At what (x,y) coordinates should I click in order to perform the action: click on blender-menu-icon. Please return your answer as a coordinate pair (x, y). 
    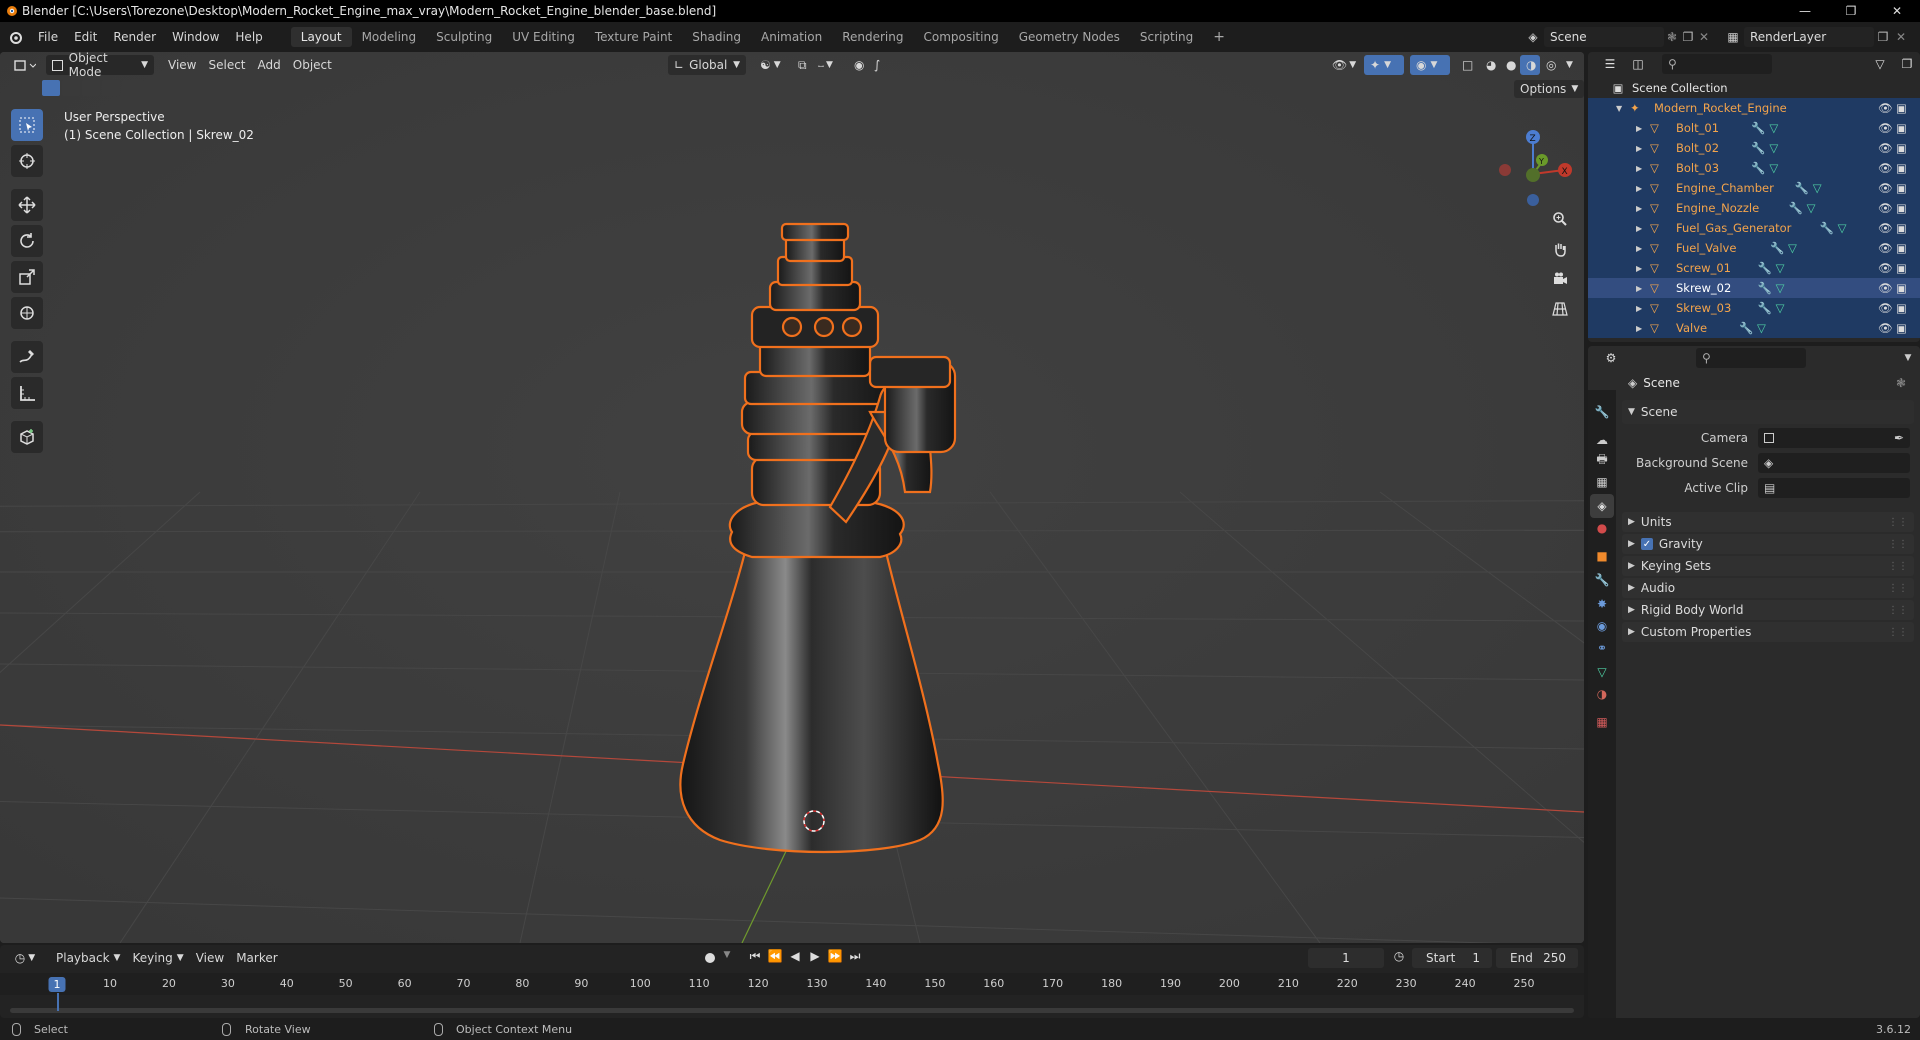
    Looking at the image, I should click on (15, 37).